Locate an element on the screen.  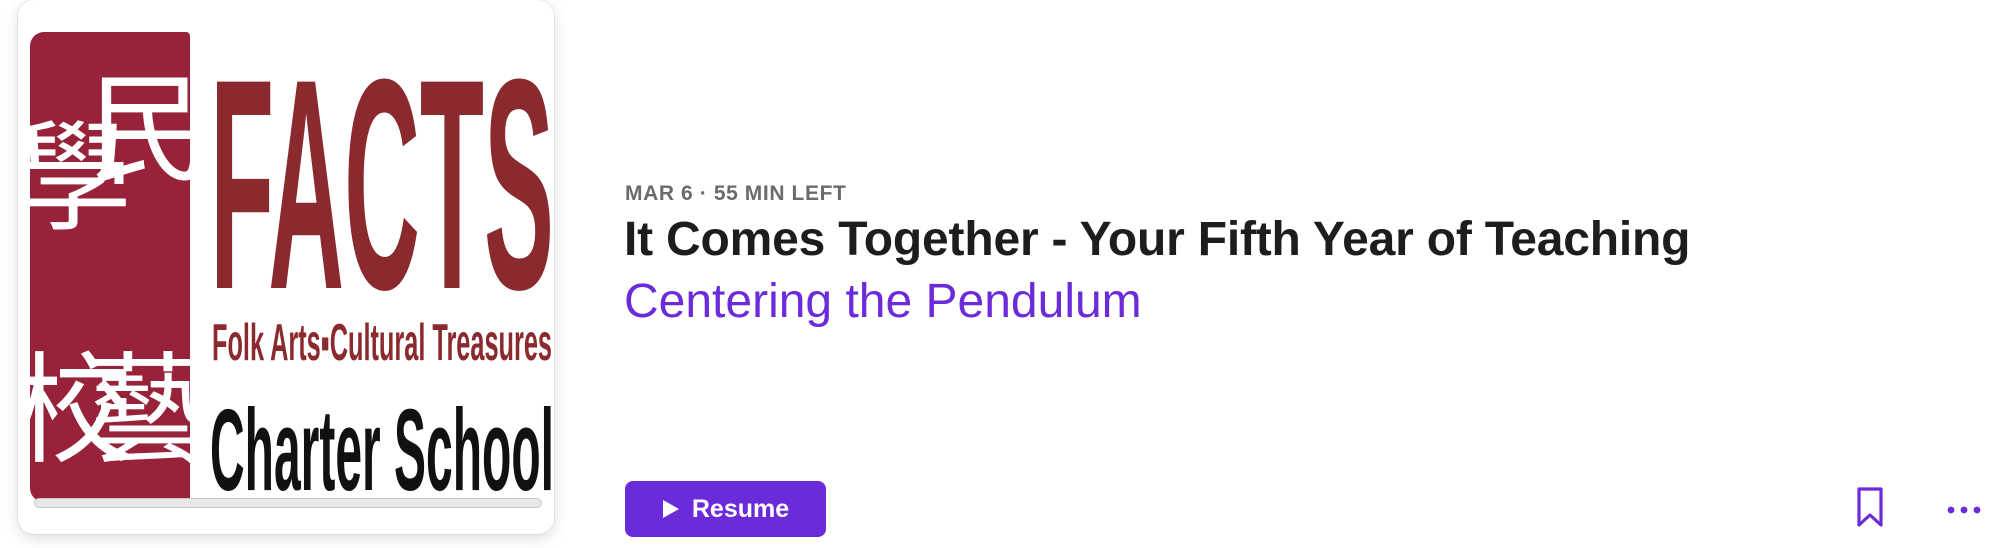
more-icon is located at coordinates (1964, 510).